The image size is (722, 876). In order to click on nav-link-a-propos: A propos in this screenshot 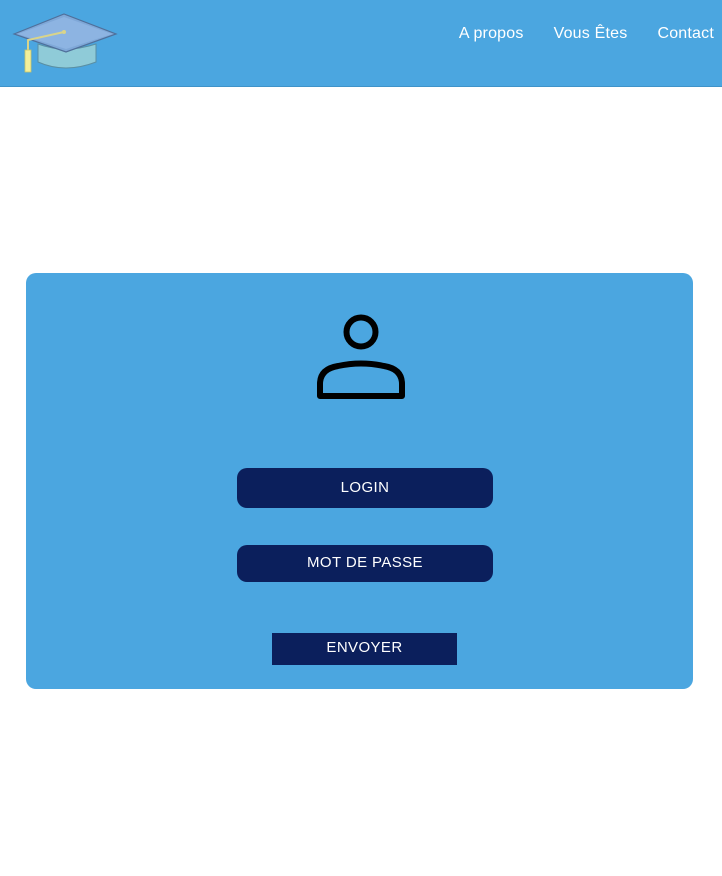, I will do `click(491, 34)`.